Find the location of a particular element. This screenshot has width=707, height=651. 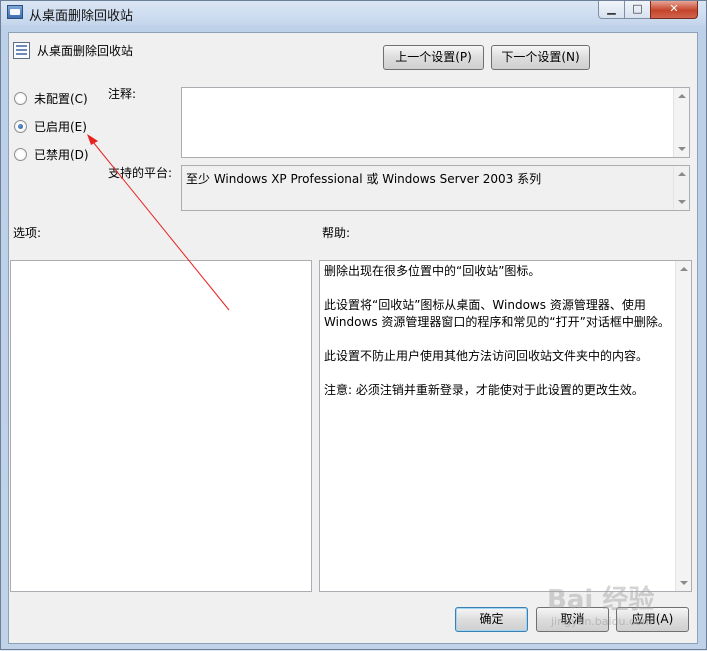

title-bar: 从桌面删除回收站 ▁ □ ✕ is located at coordinates (353, 13).